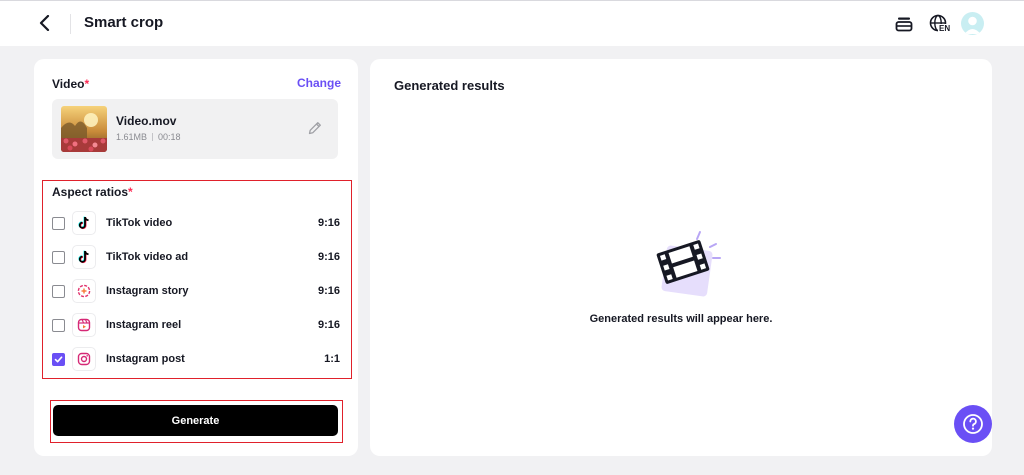  Describe the element at coordinates (84, 129) in the screenshot. I see `video-thumbnail` at that location.